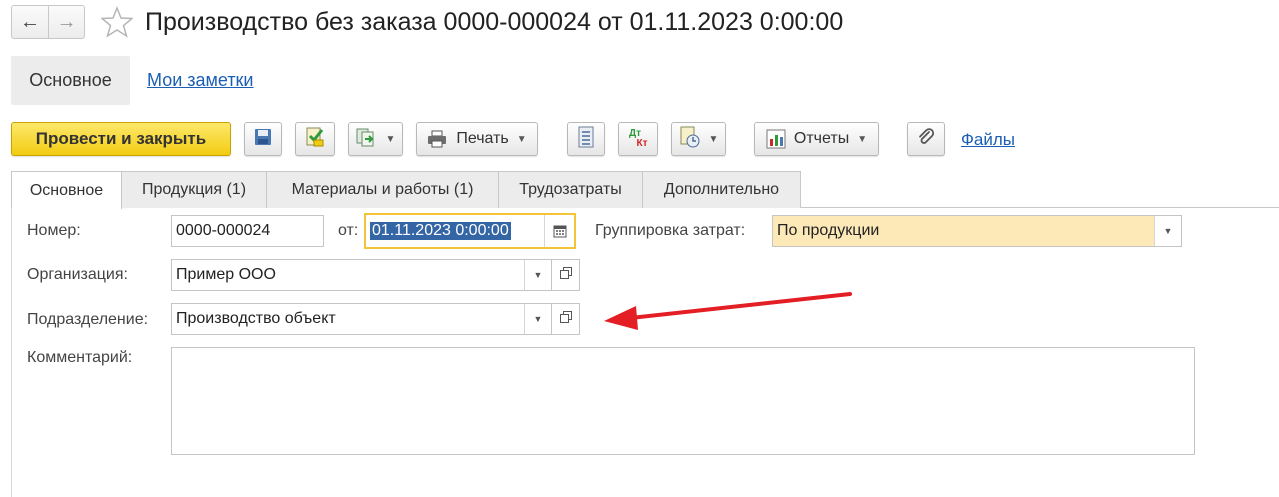  What do you see at coordinates (721, 189) in the screenshot?
I see `tab-additional: Дополнительно` at bounding box center [721, 189].